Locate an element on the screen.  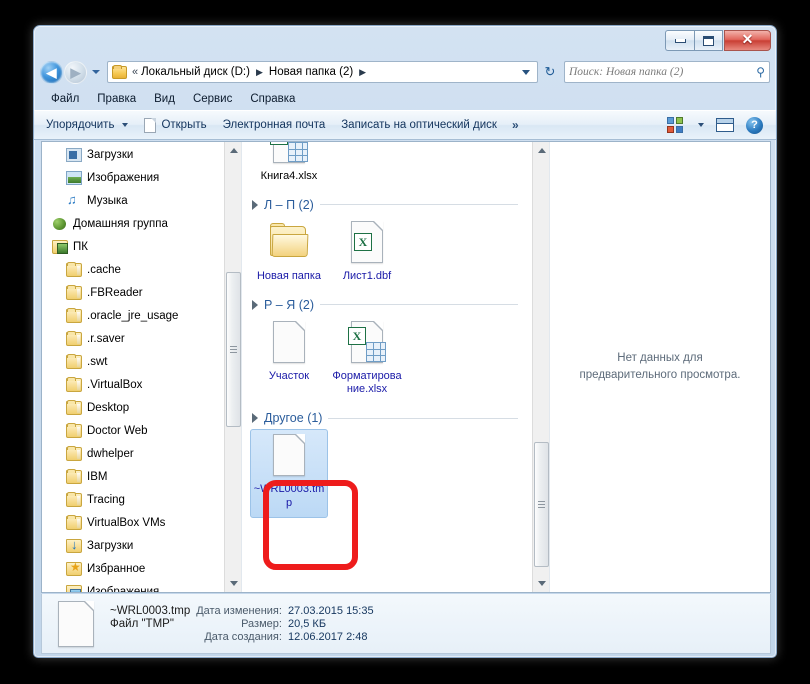
view-grid-icon is located at coordinates (675, 125).